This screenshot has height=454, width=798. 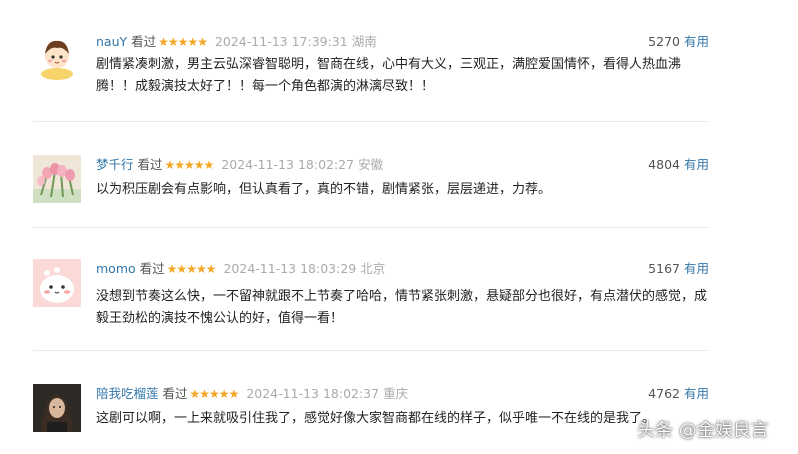 I want to click on review-time: 2024-11-13 18:03:29, so click(x=290, y=268).